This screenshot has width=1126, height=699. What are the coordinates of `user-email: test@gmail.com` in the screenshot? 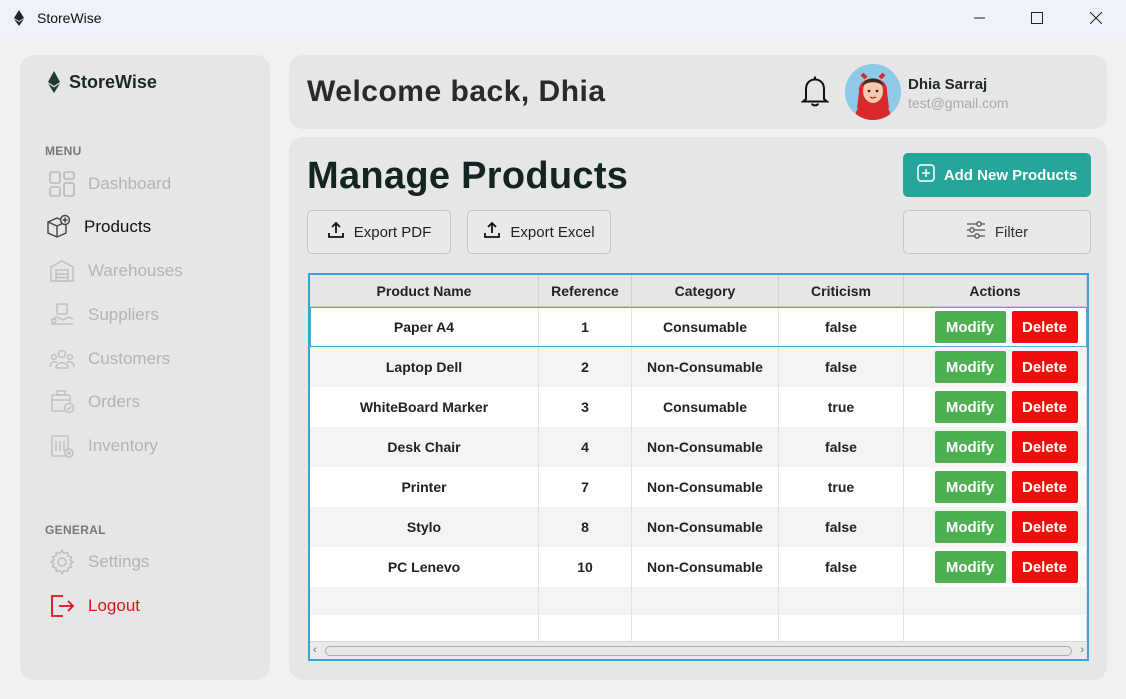 It's located at (958, 103).